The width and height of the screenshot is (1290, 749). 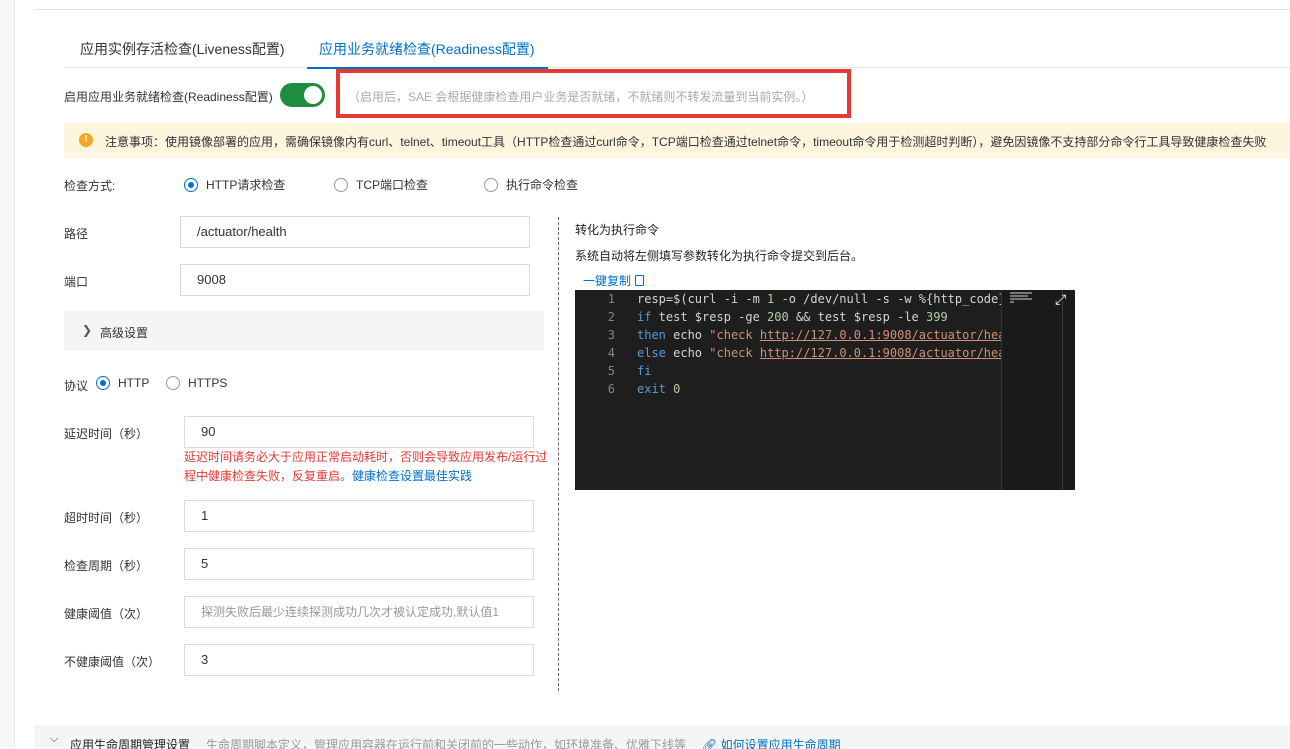 What do you see at coordinates (640, 280) in the screenshot?
I see `copy-icon` at bounding box center [640, 280].